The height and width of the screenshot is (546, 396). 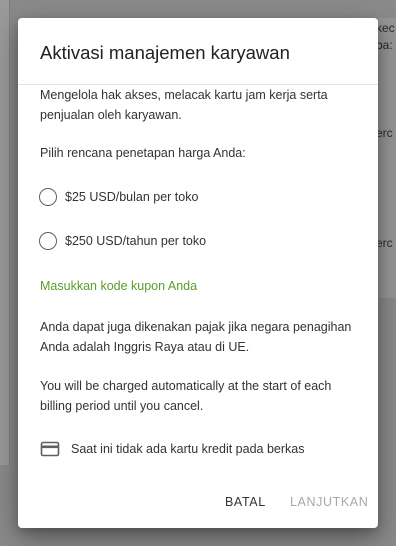 I want to click on plan-label-yearly: $250 USD/tahun per toko, so click(x=136, y=241).